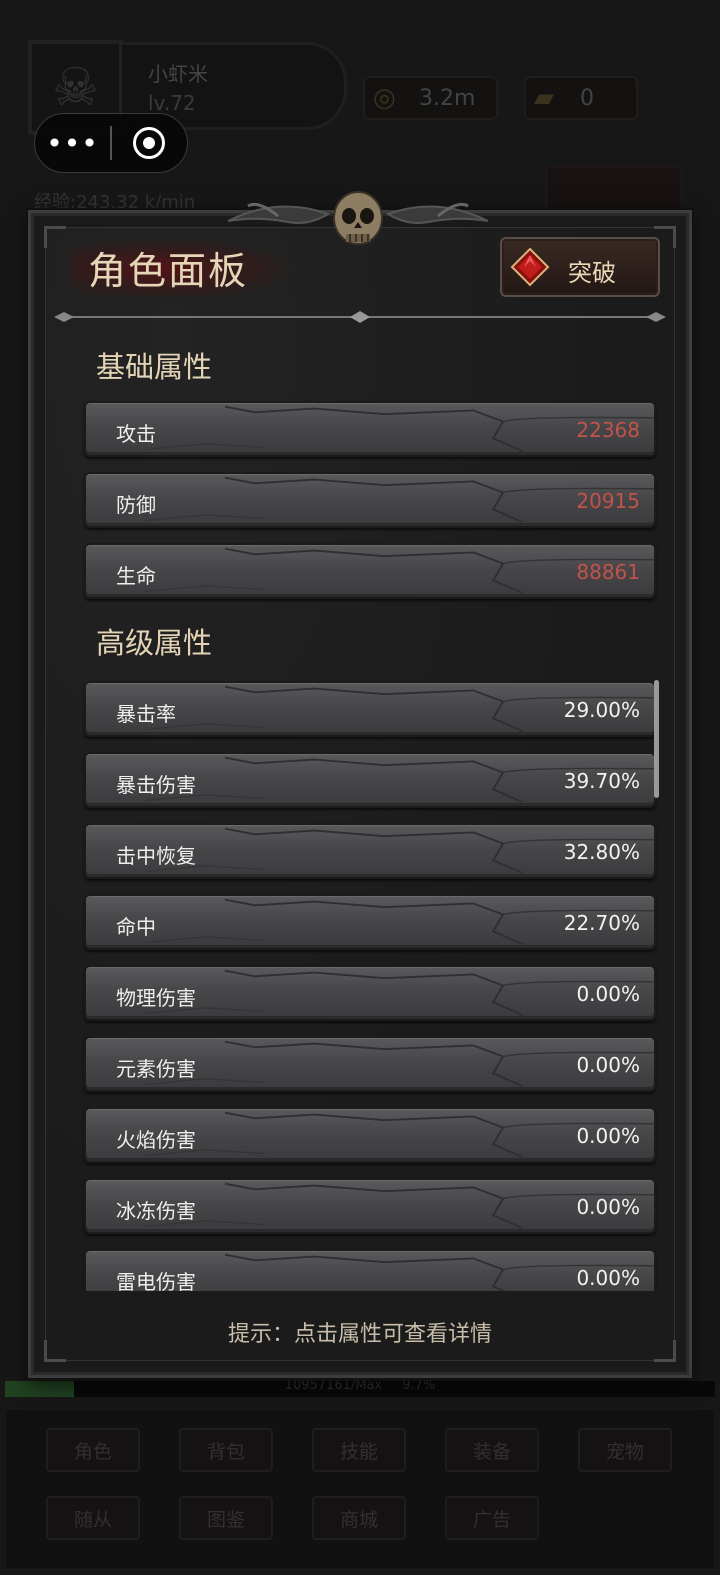  I want to click on stat-value: 88861, so click(608, 572).